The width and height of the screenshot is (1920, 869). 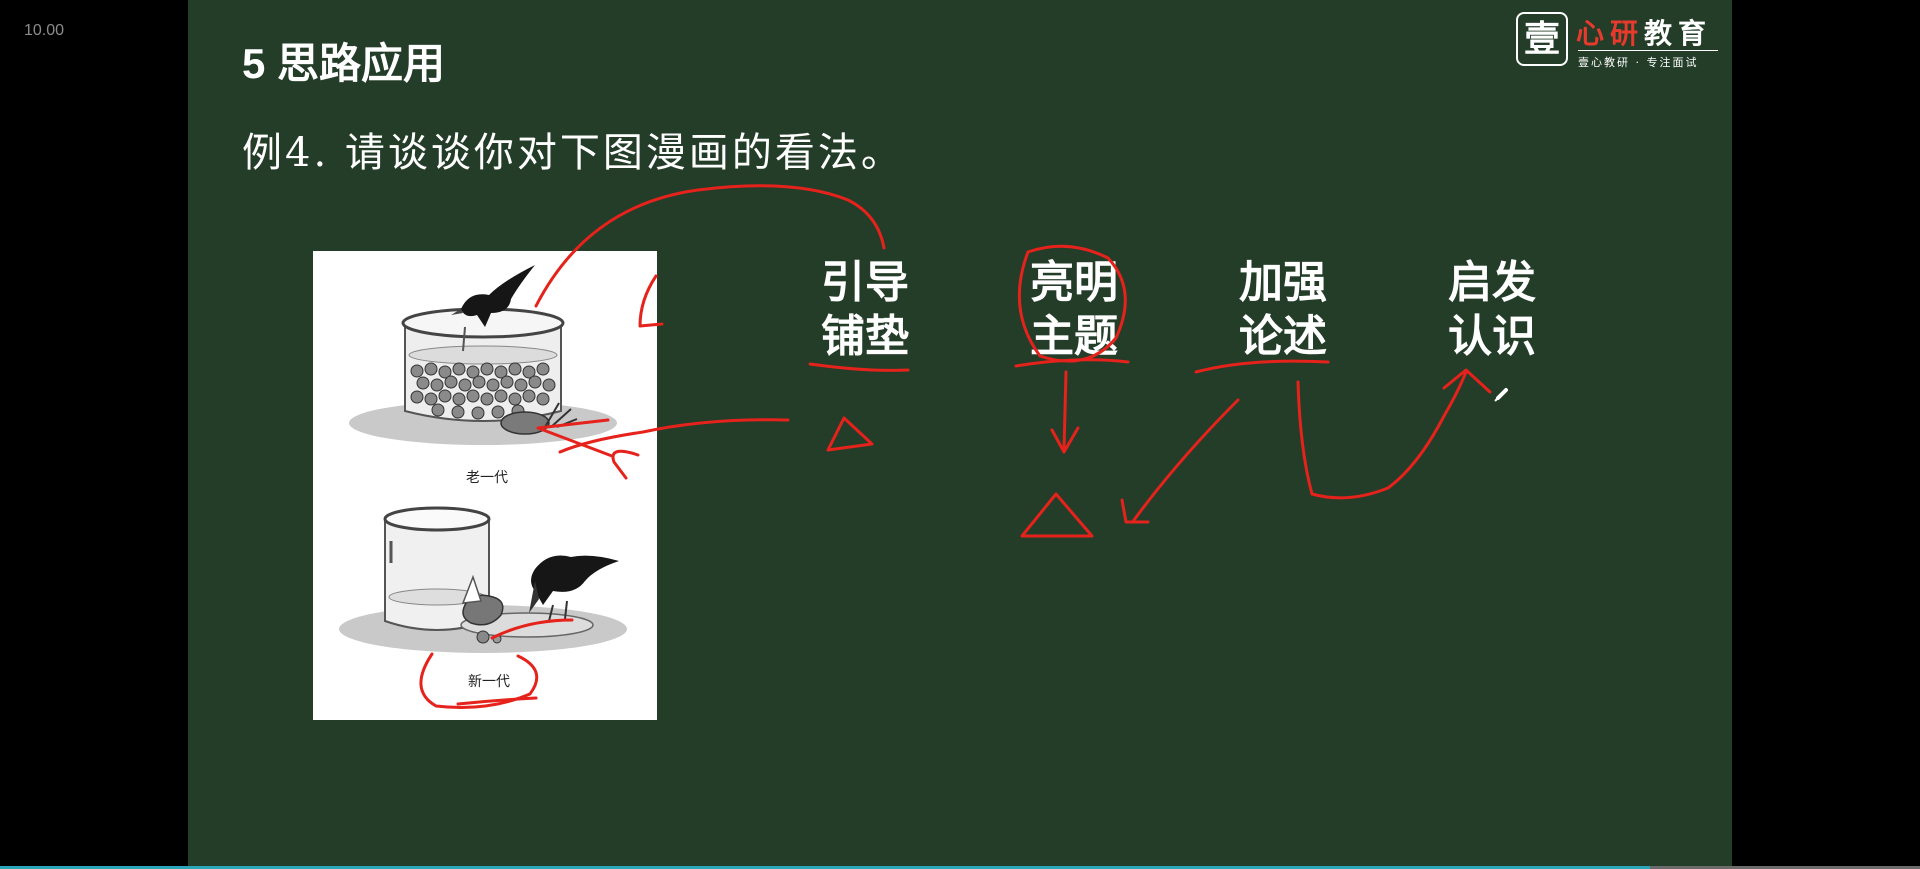 What do you see at coordinates (850, 434) in the screenshot?
I see `small-triangle` at bounding box center [850, 434].